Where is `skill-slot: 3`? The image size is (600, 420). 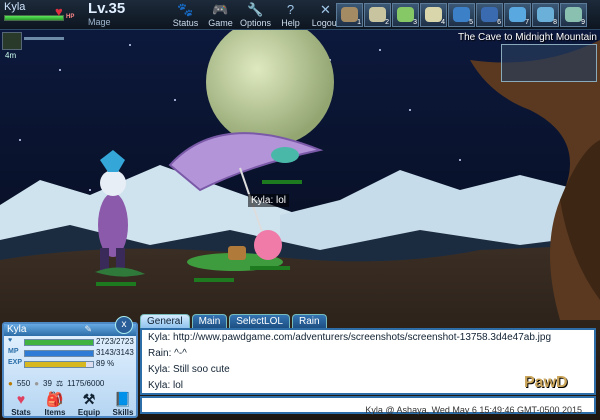
skill-slot: 3 is located at coordinates (405, 15).